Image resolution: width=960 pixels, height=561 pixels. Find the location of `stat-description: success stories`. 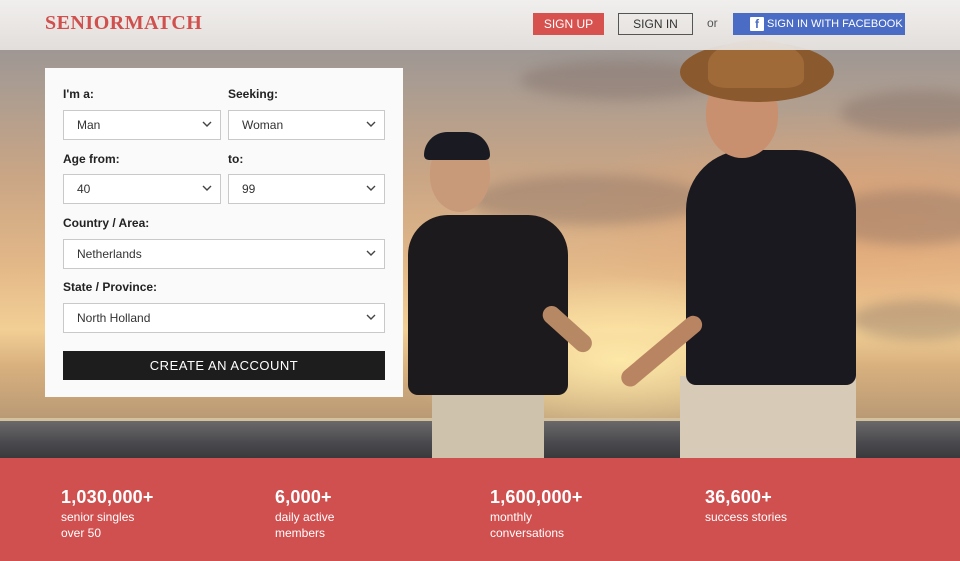

stat-description: success stories is located at coordinates (746, 517).